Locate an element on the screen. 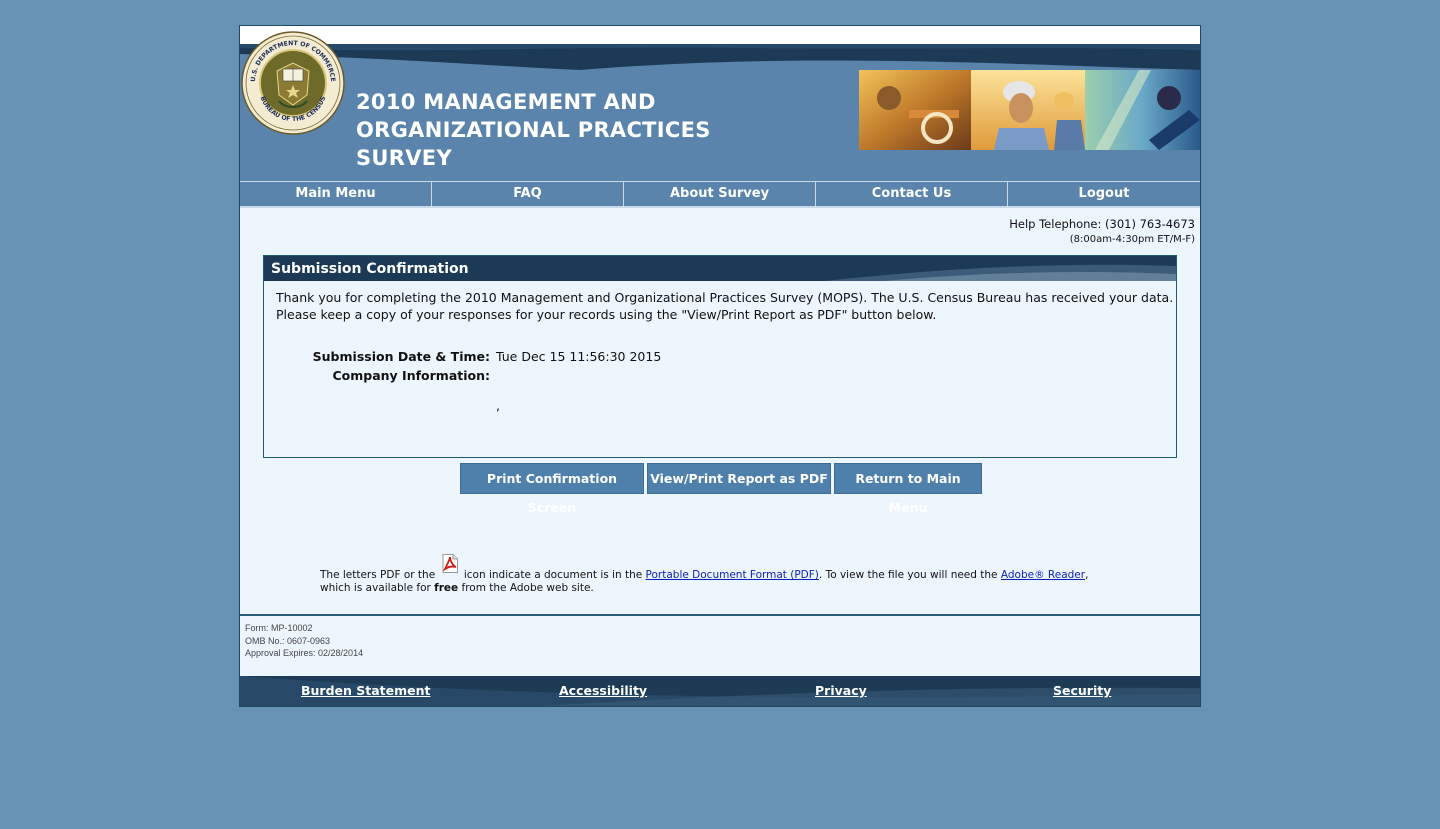  nav-faq: FAQ is located at coordinates (527, 194).